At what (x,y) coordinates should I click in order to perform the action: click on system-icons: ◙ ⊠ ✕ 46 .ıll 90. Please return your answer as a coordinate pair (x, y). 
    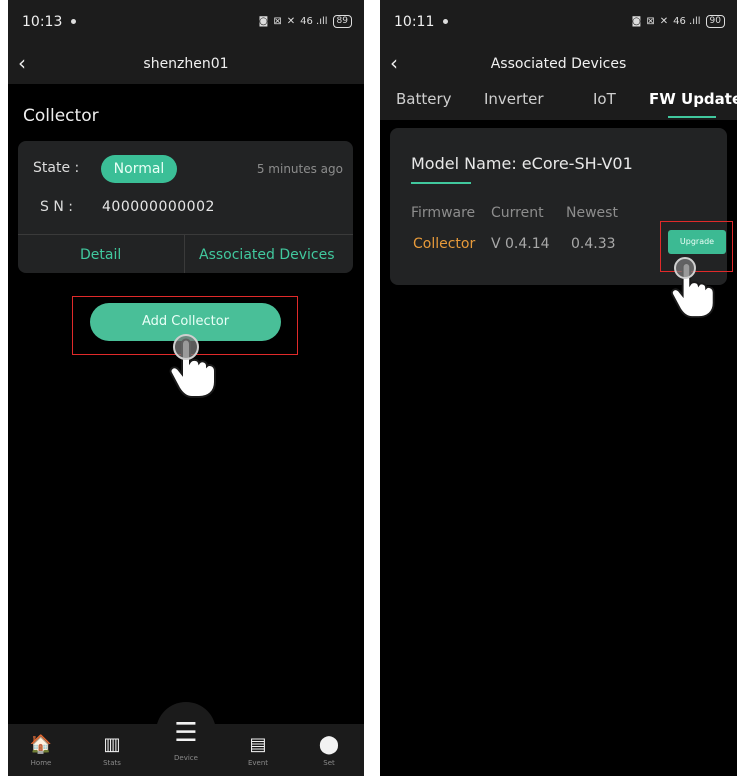
    Looking at the image, I should click on (678, 21).